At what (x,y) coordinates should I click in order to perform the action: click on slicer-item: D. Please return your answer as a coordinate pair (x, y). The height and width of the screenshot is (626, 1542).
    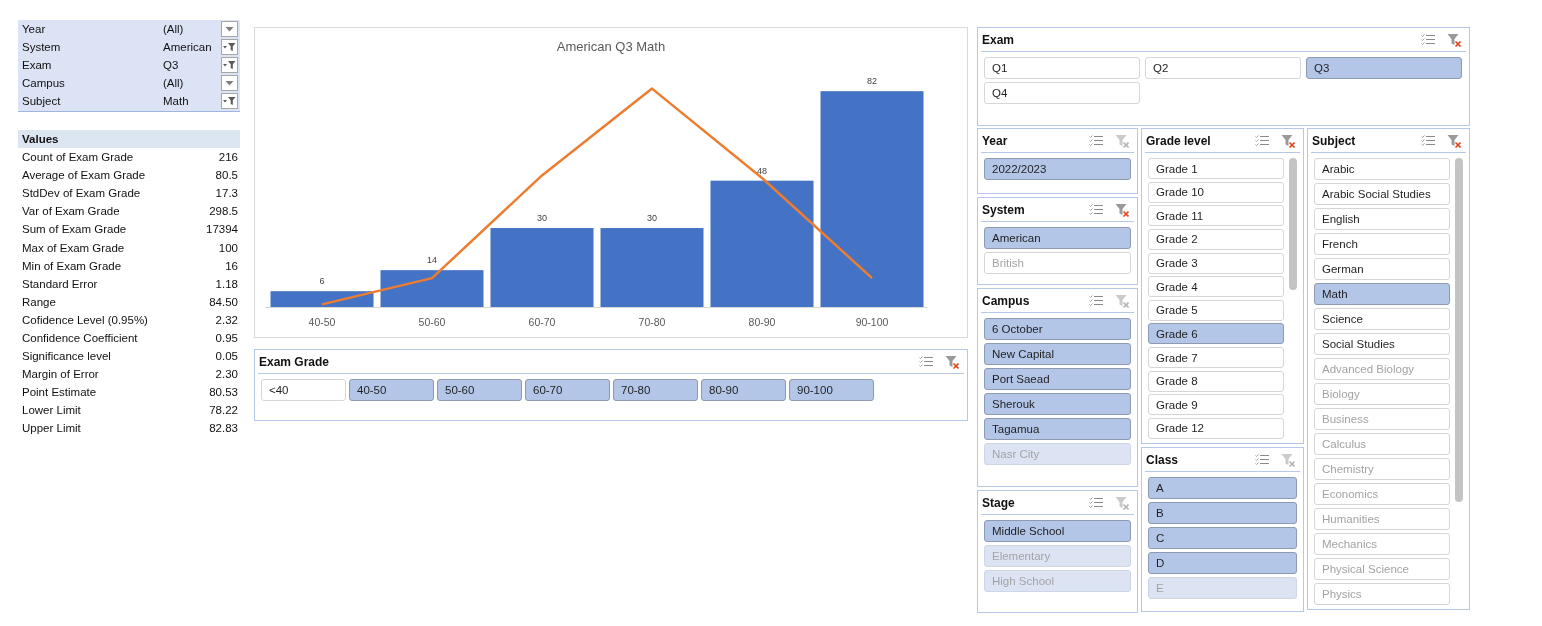
    Looking at the image, I should click on (1222, 563).